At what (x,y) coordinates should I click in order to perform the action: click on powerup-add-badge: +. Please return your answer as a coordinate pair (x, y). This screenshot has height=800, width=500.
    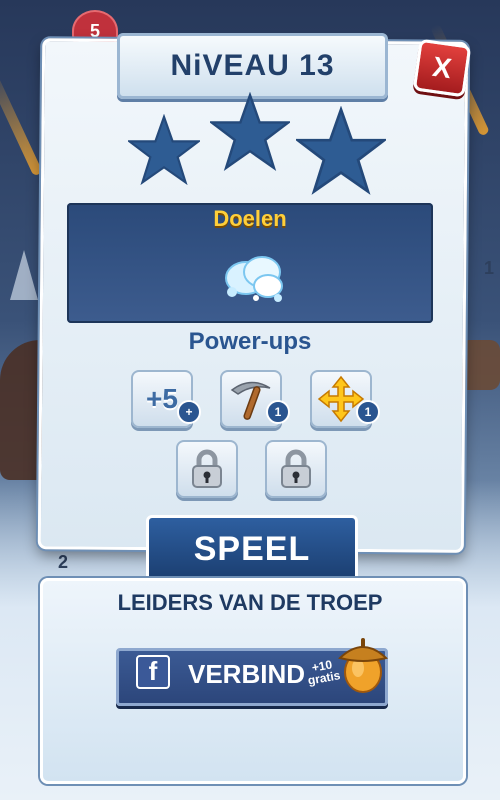
    Looking at the image, I should click on (189, 412).